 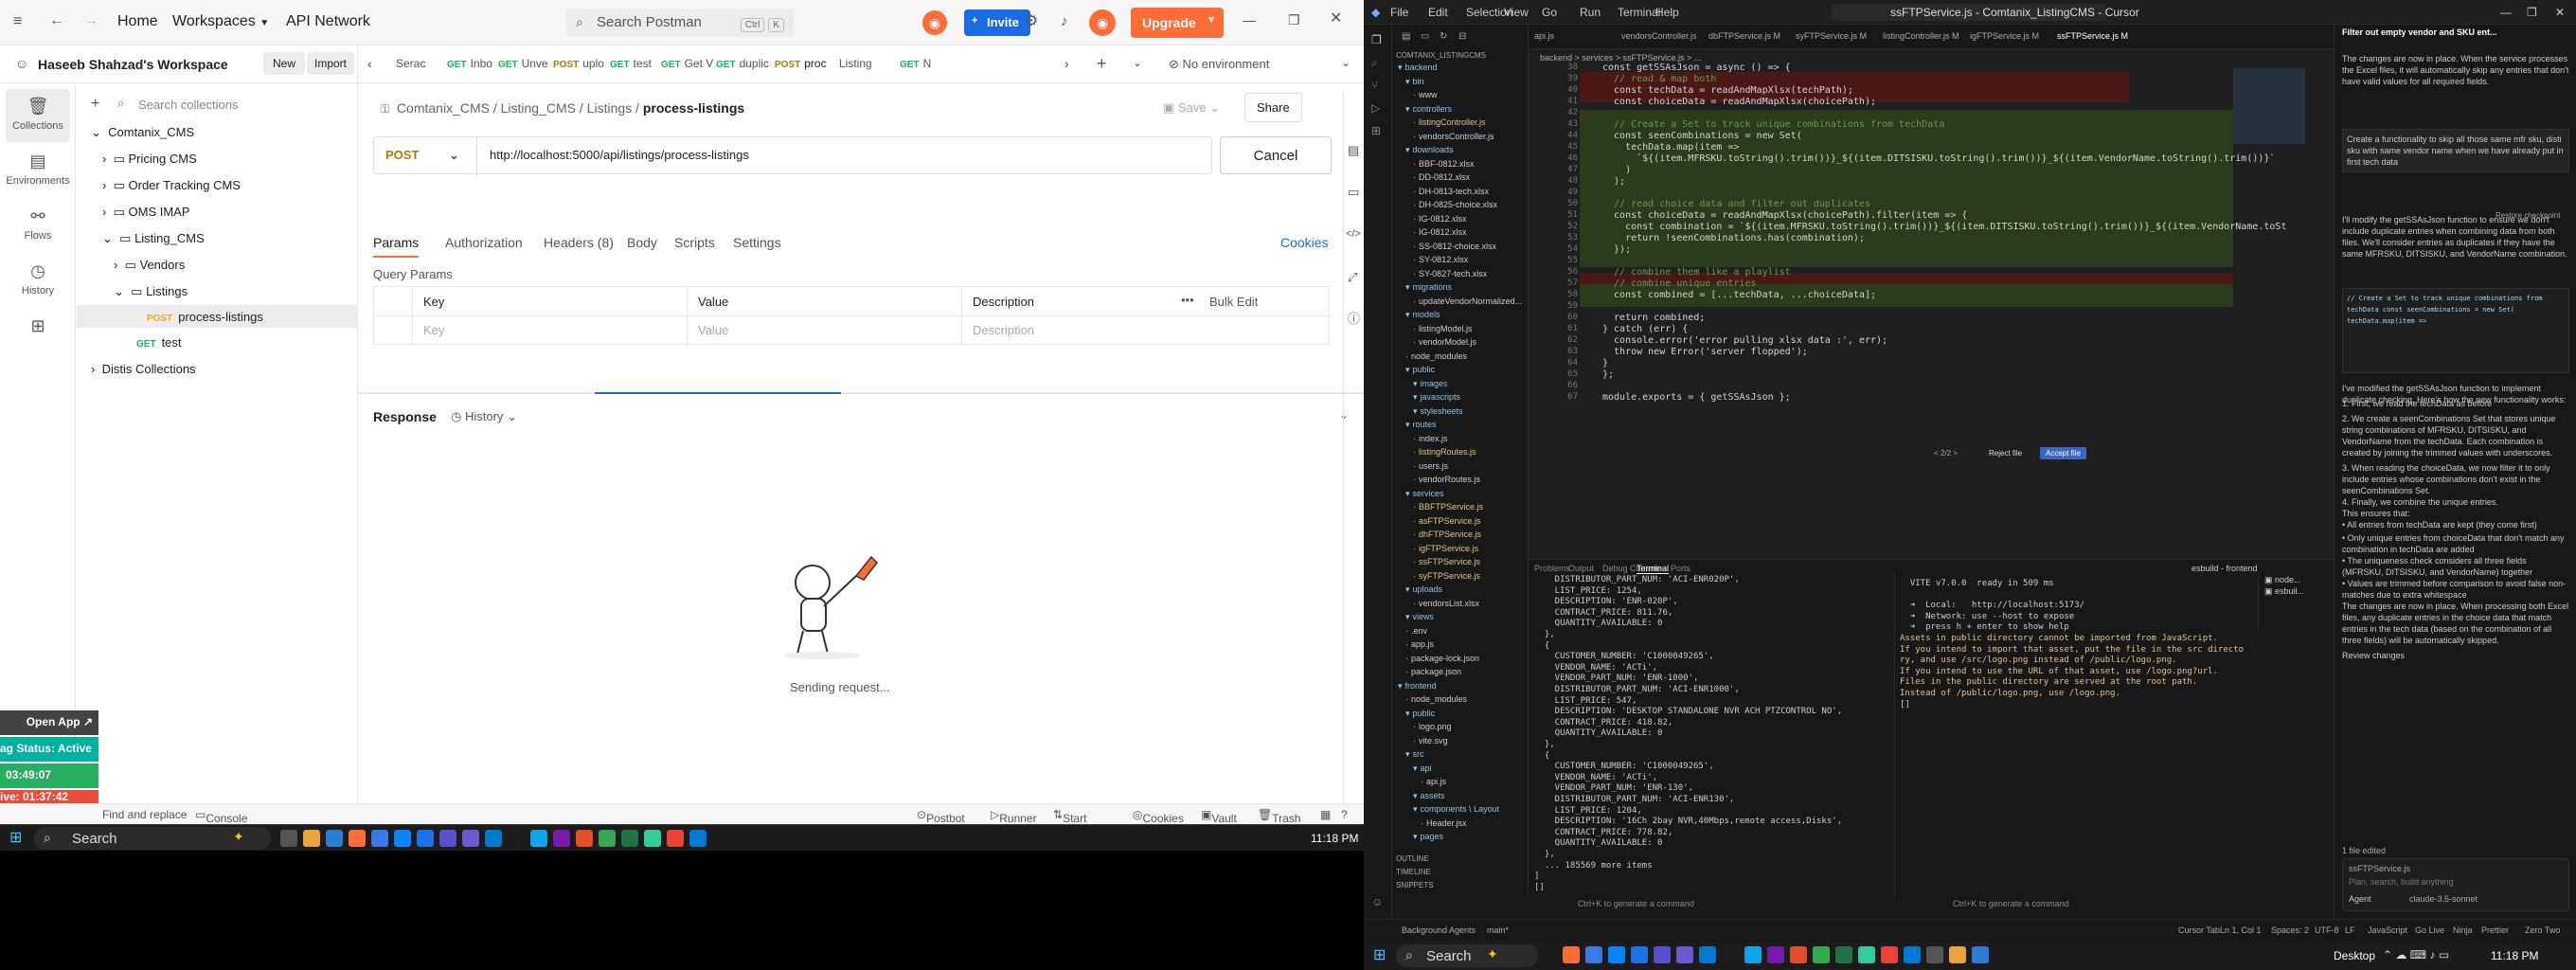 I want to click on debug-icon: ▷, so click(x=1375, y=108).